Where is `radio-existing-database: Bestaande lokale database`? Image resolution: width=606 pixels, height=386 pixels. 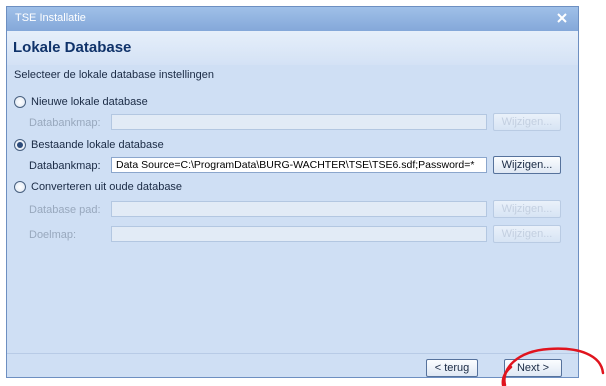
radio-existing-database: Bestaande lokale database is located at coordinates (89, 144).